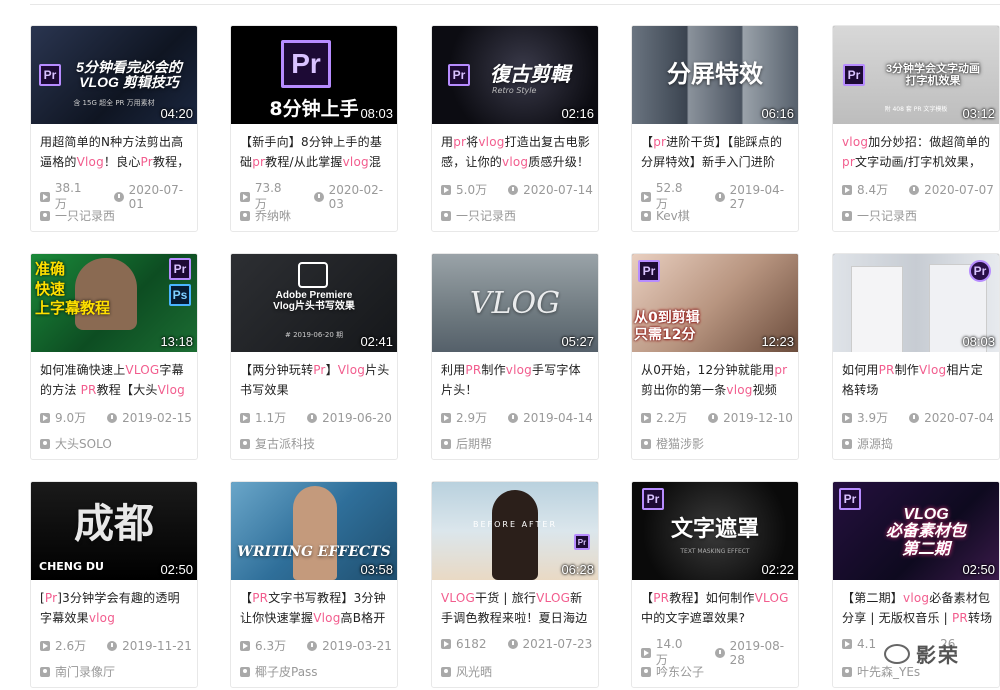 This screenshot has width=1000, height=690. What do you see at coordinates (515, 303) in the screenshot?
I see `video-thumbnail: VLOG 05:27` at bounding box center [515, 303].